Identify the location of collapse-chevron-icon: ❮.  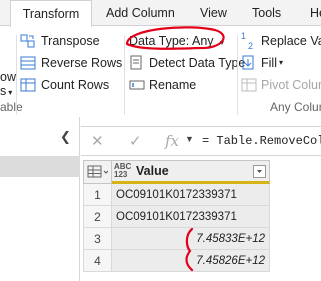
(65, 137).